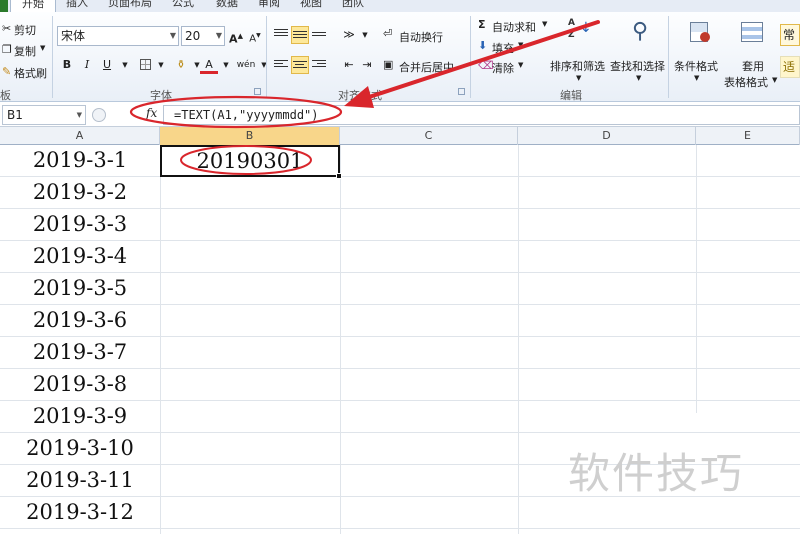 The width and height of the screenshot is (800, 534). Describe the element at coordinates (349, 34) in the screenshot. I see `text-orientation-icon: ≫` at that location.